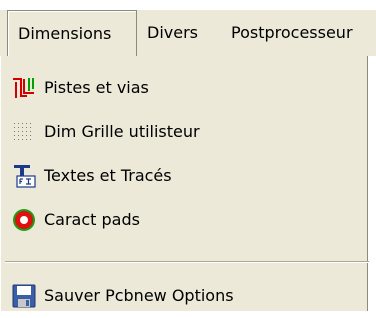 This screenshot has width=376, height=318. I want to click on menubar-item-divers: Divers, so click(172, 33).